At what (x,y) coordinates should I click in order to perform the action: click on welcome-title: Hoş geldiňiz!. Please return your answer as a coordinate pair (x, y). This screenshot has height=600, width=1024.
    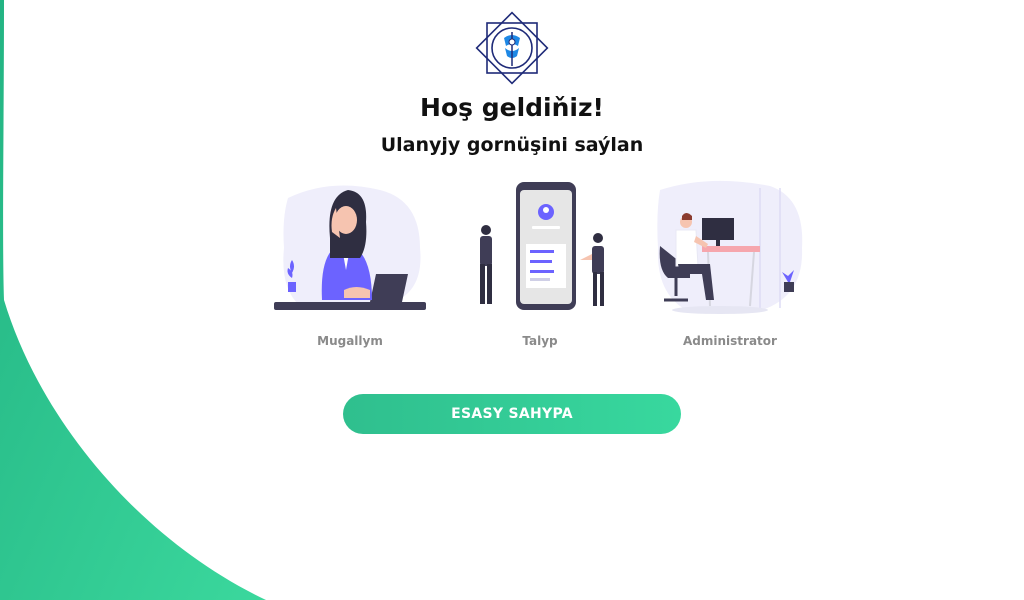
    Looking at the image, I should click on (512, 107).